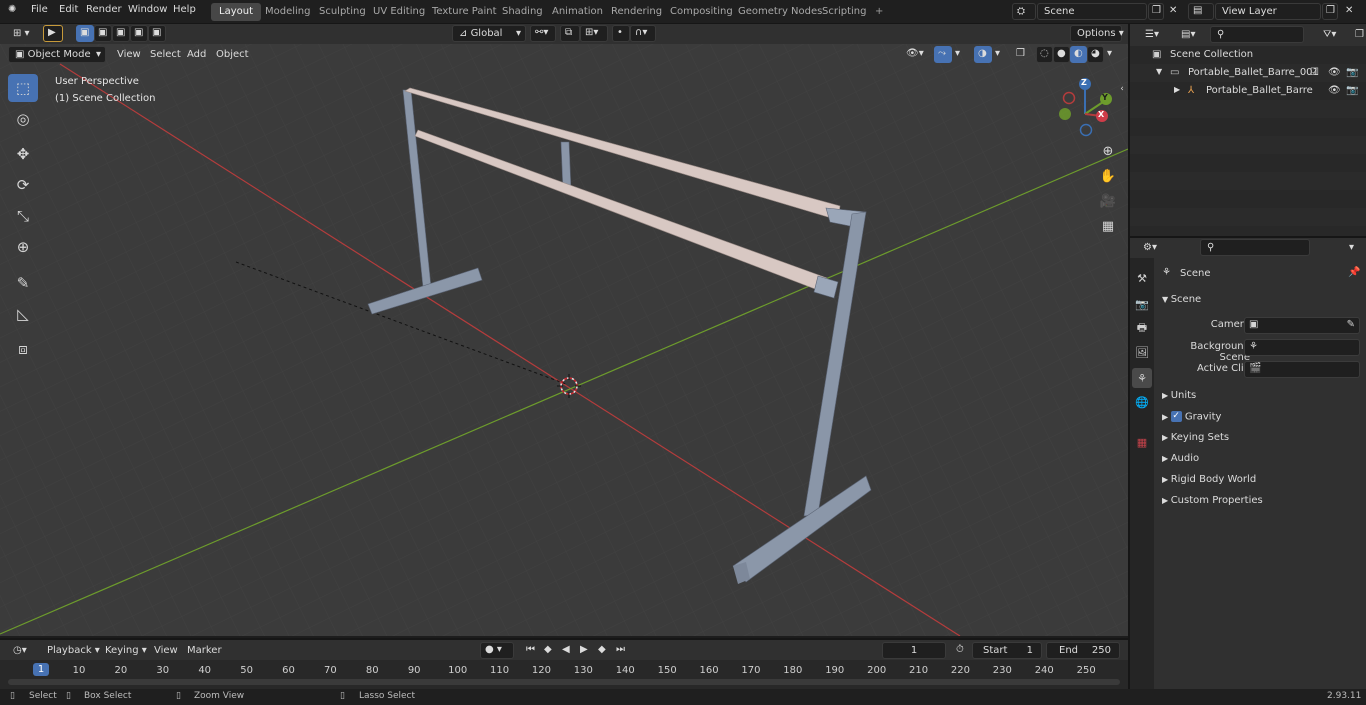 This screenshot has height=705, width=1366. I want to click on expand-collection-icon: ▼, so click(1159, 71).